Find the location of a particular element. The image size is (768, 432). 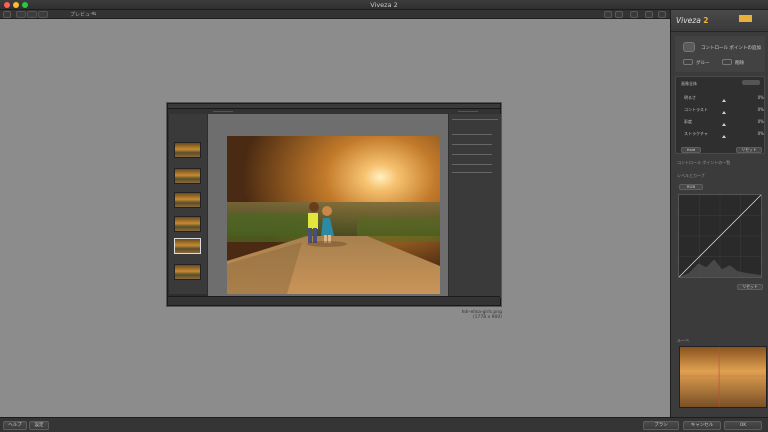

control-point-list-header: コントロール ポイントの一覧 is located at coordinates (703, 163).